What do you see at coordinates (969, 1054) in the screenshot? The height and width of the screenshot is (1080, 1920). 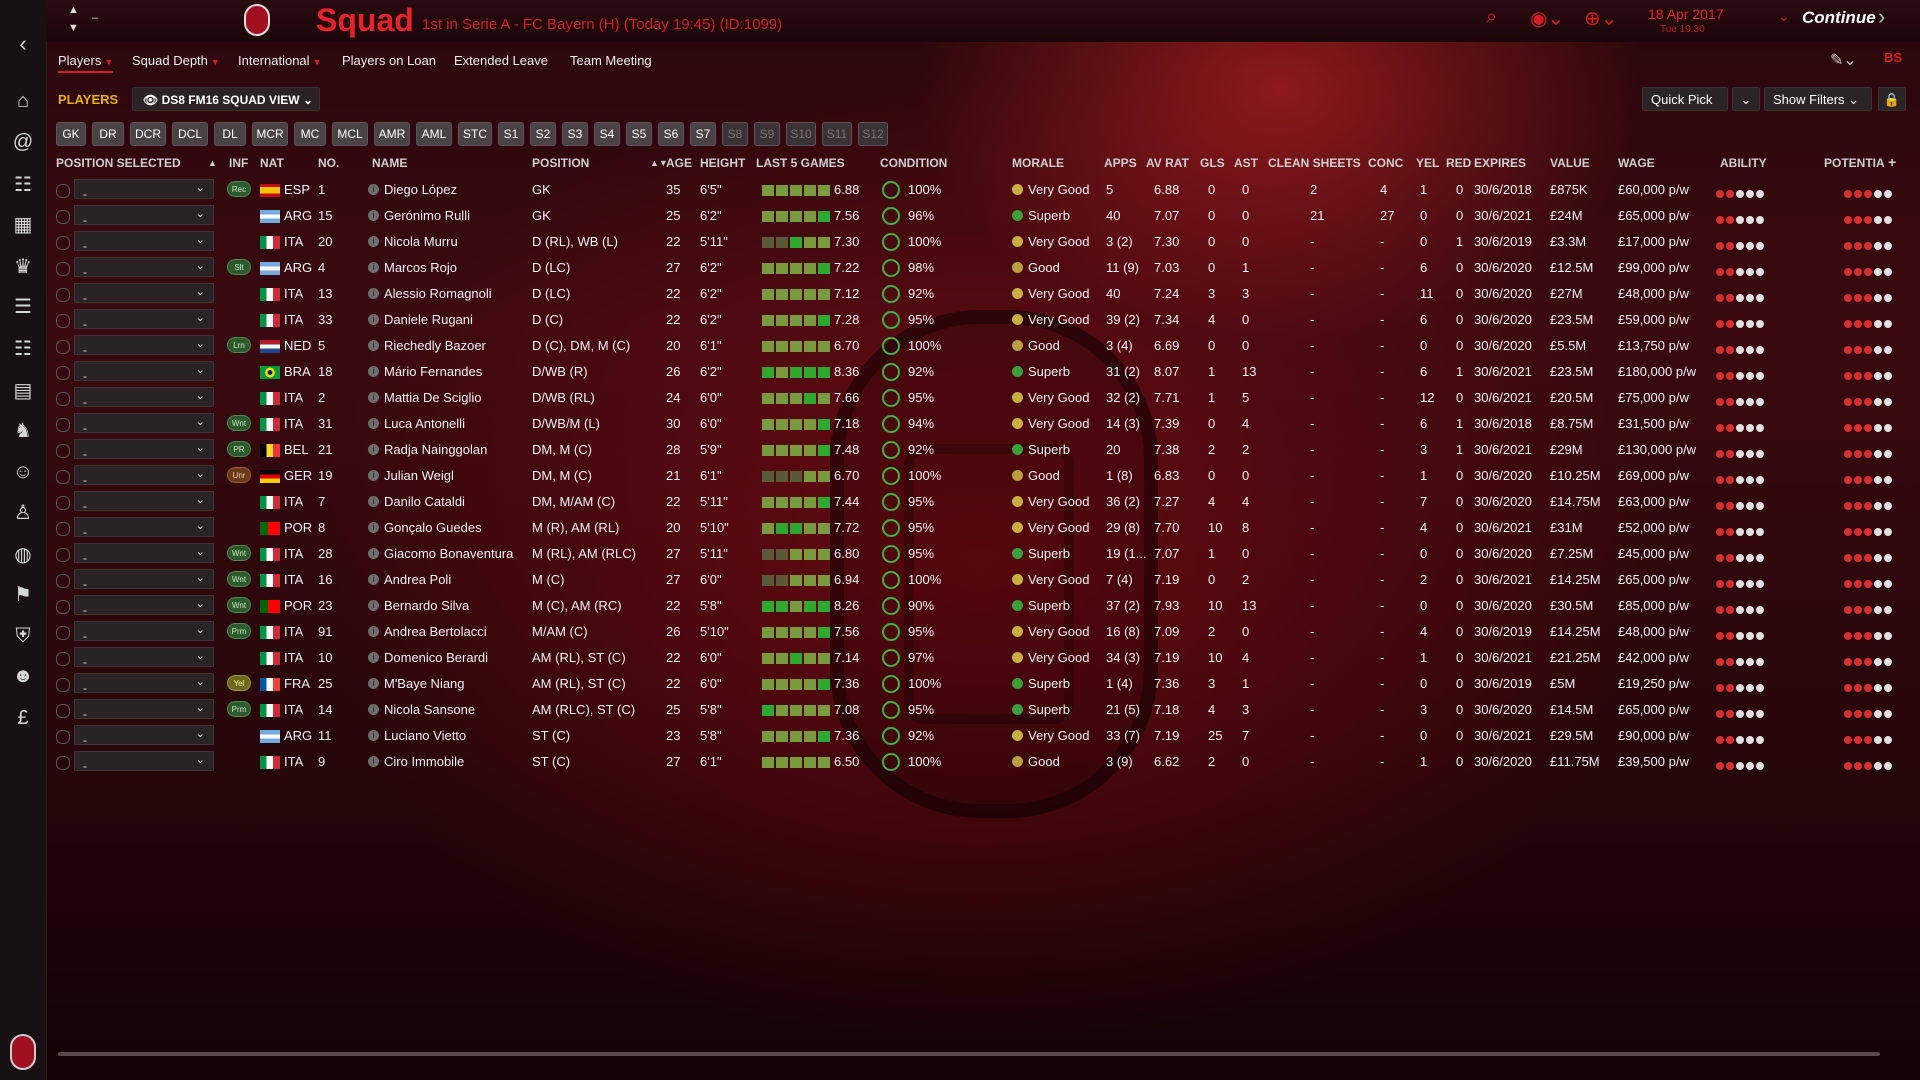 I see `horizontal-scrollbar` at bounding box center [969, 1054].